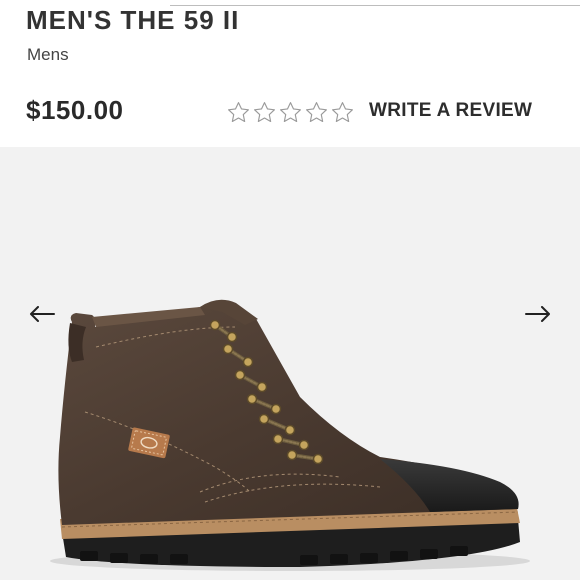  I want to click on product-price: $150.00, so click(75, 110).